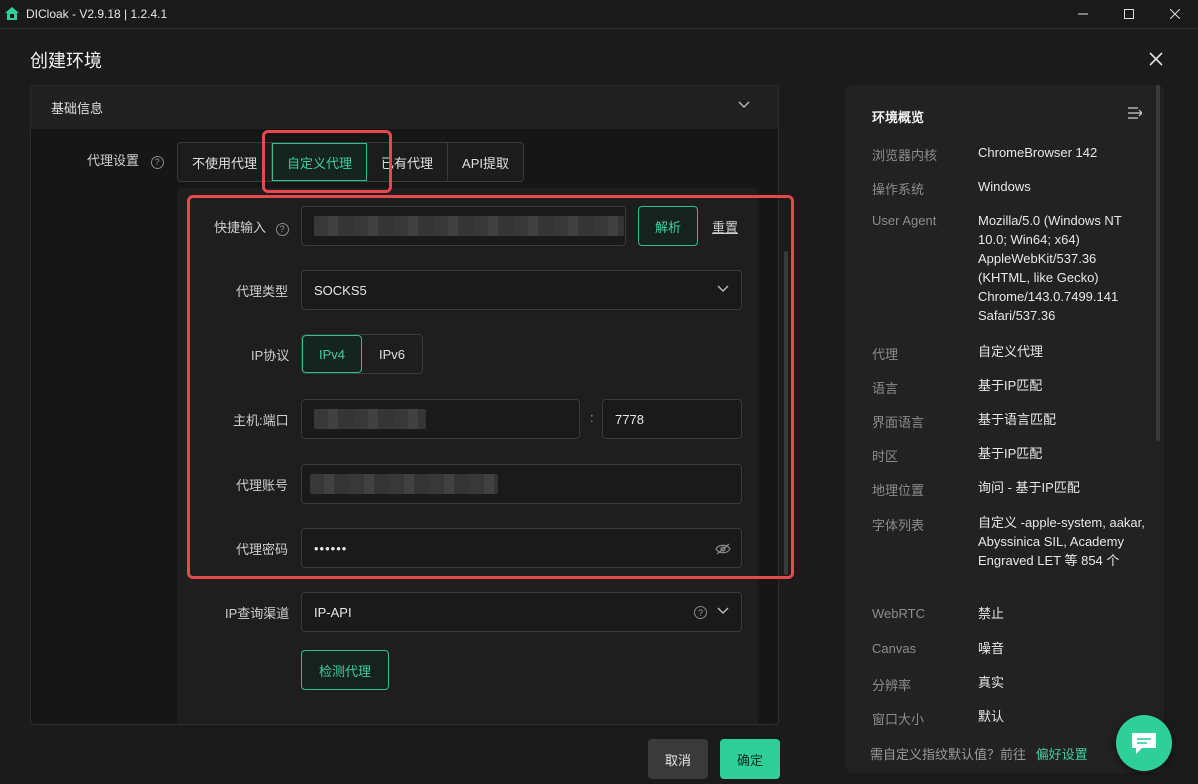  I want to click on tab-custom-proxy: 自定义代理, so click(320, 162).